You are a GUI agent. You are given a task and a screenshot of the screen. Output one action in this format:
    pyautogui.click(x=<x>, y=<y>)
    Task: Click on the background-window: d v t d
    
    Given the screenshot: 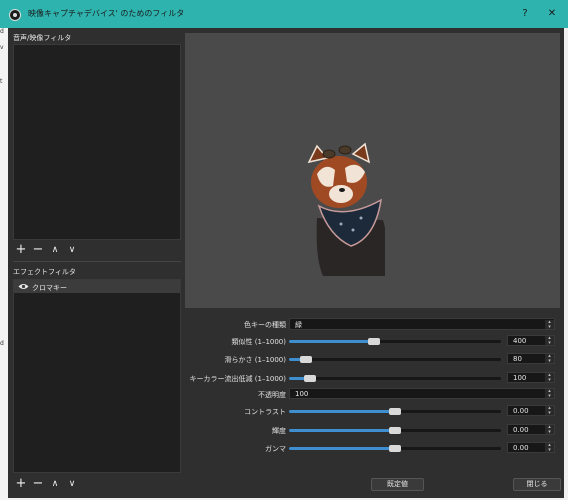 What is the action you would take?
    pyautogui.click(x=4, y=264)
    